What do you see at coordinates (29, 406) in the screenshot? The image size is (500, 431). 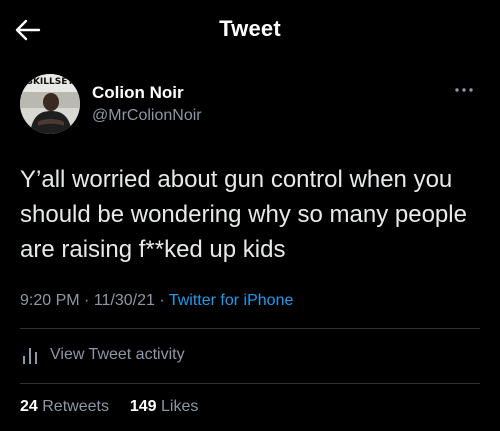 I see `retweets-count: 24` at bounding box center [29, 406].